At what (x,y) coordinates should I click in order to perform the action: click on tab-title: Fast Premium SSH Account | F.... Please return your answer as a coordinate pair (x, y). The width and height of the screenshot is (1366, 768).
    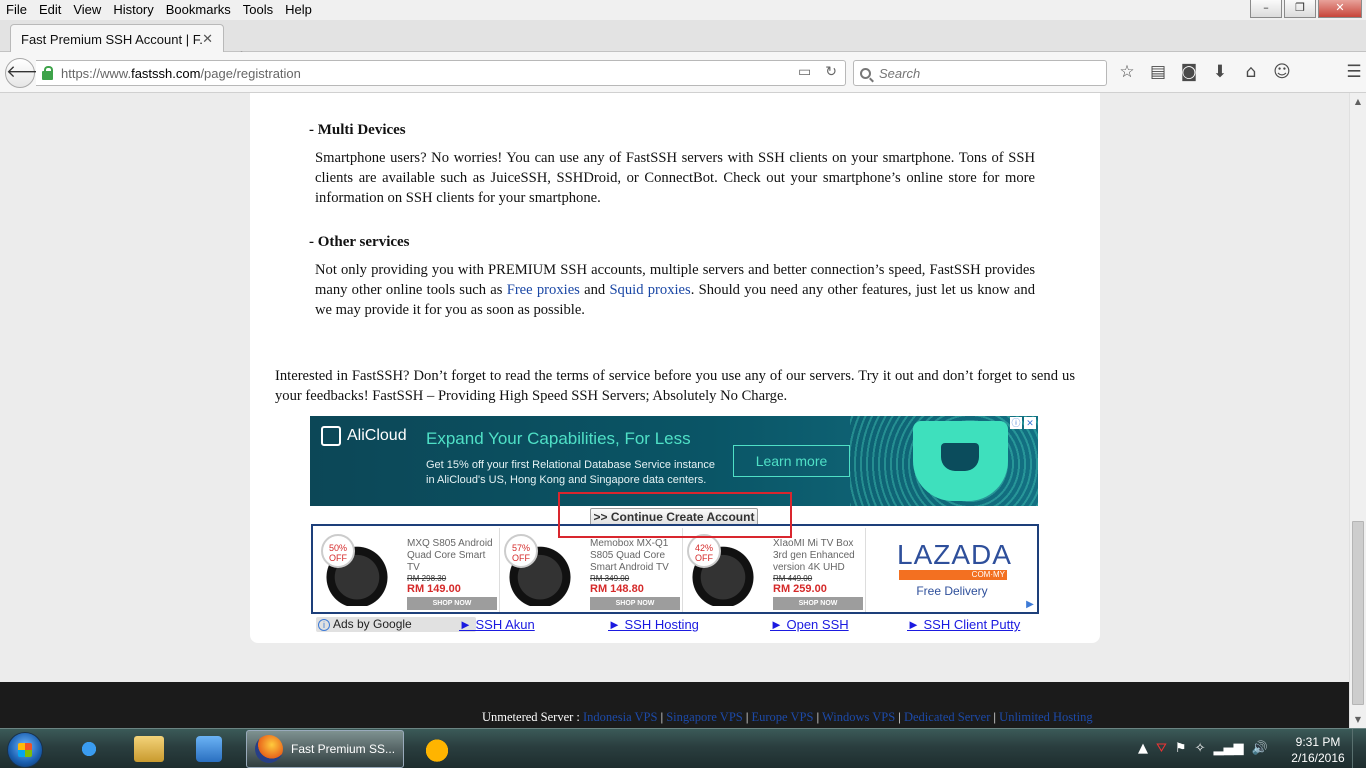
    Looking at the image, I should click on (112, 39).